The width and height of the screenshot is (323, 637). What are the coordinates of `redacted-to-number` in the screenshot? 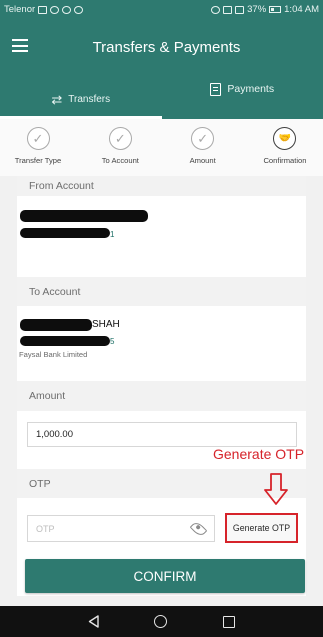 It's located at (65, 341).